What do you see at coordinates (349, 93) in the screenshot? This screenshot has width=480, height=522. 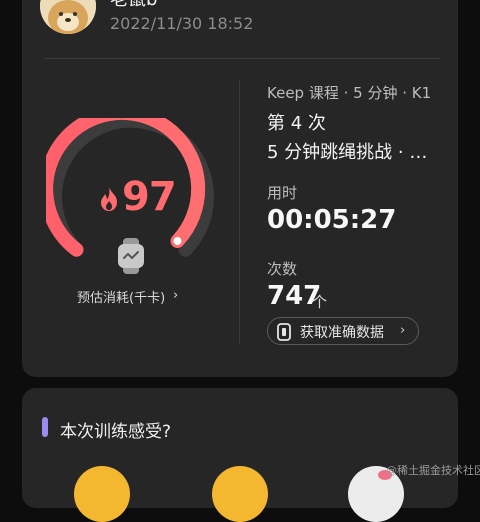 I see `course-meta: Keep 课程 · 5 分钟 · K1` at bounding box center [349, 93].